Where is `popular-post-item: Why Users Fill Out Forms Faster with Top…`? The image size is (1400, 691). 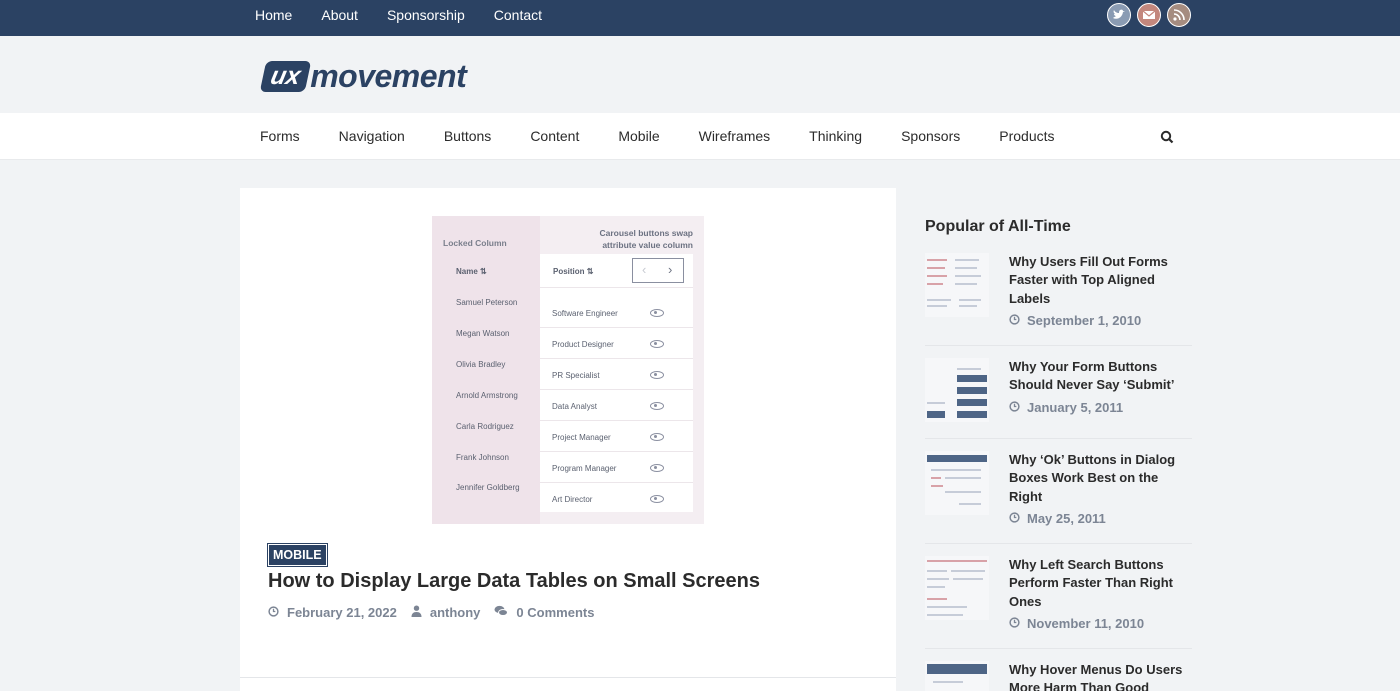
popular-post-item: Why Users Fill Out Forms Faster with Top… is located at coordinates (1058, 293).